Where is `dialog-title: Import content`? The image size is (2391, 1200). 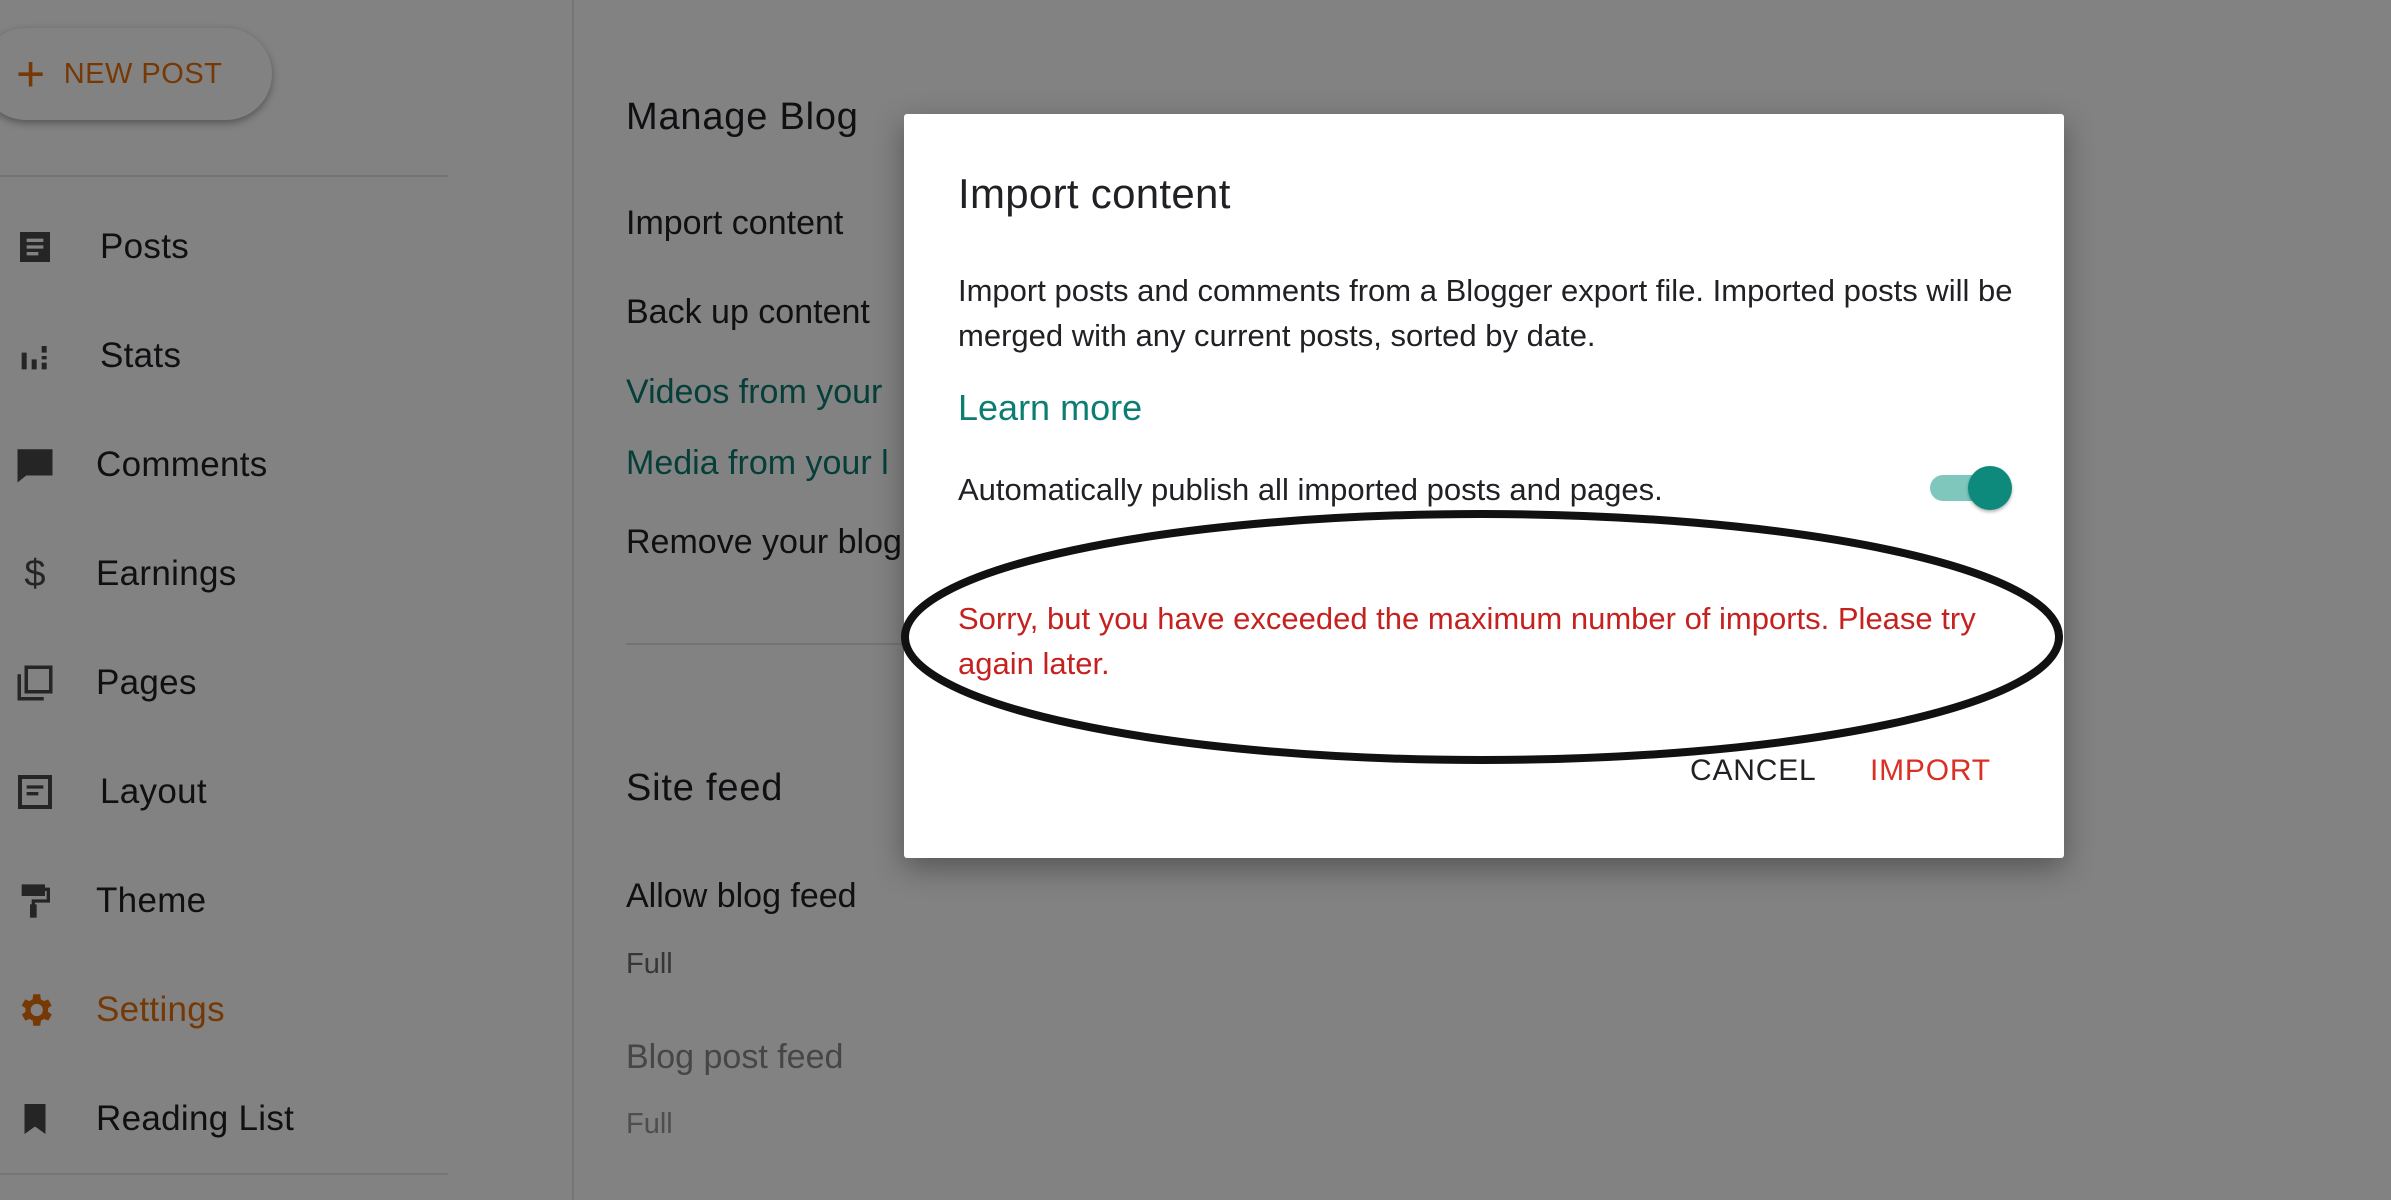
dialog-title: Import content is located at coordinates (1094, 193).